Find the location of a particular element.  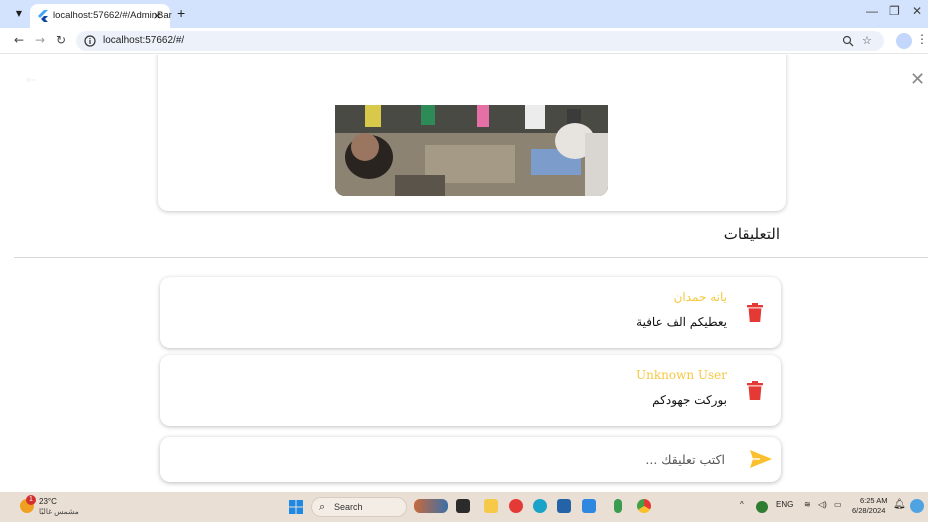

store-app-icon is located at coordinates (564, 506).